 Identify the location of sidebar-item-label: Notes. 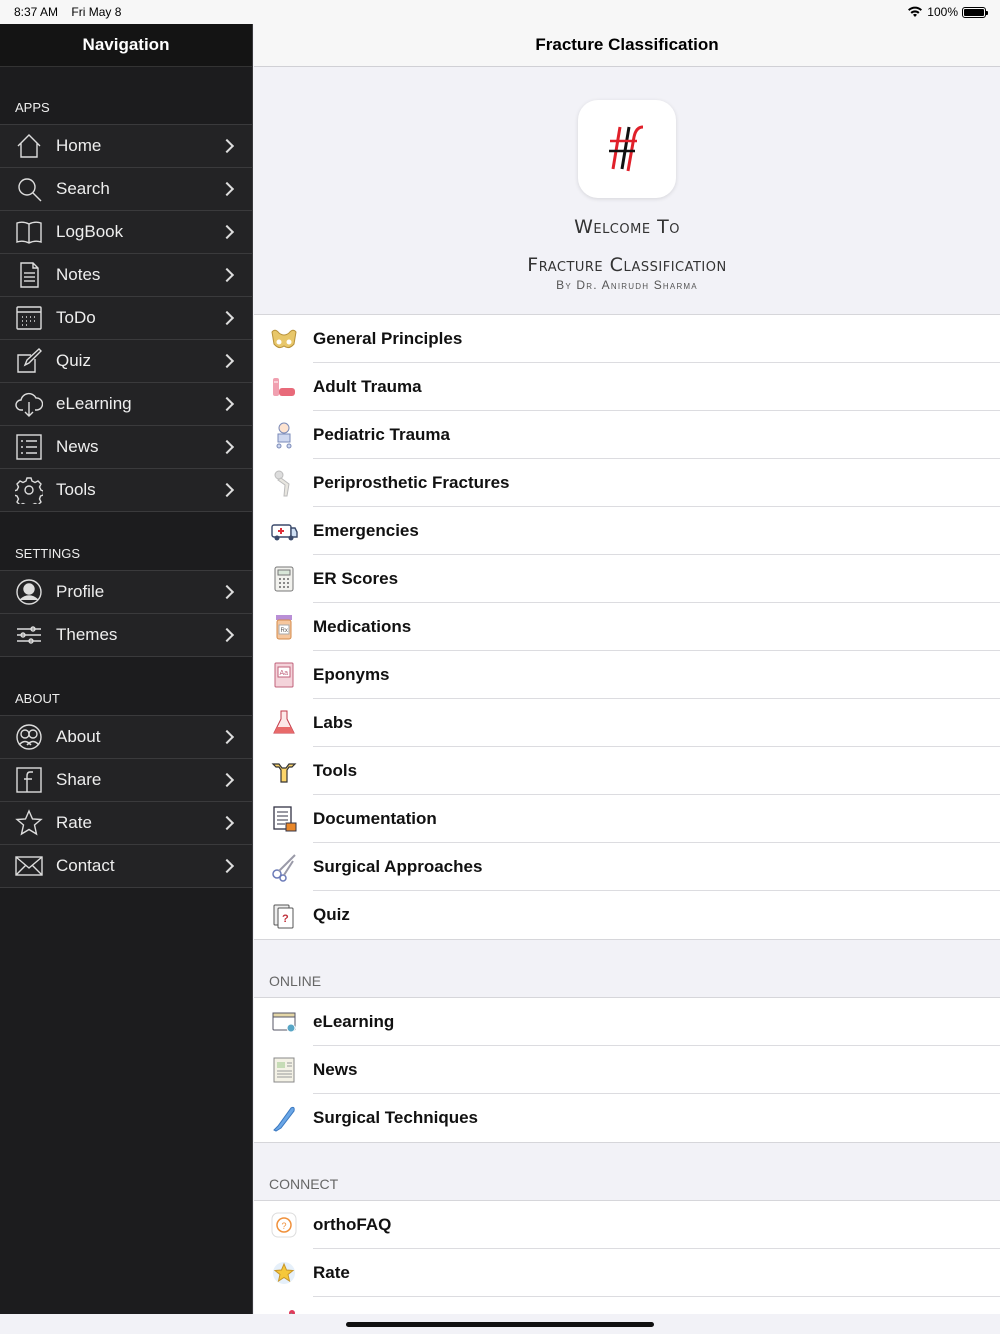
(78, 274).